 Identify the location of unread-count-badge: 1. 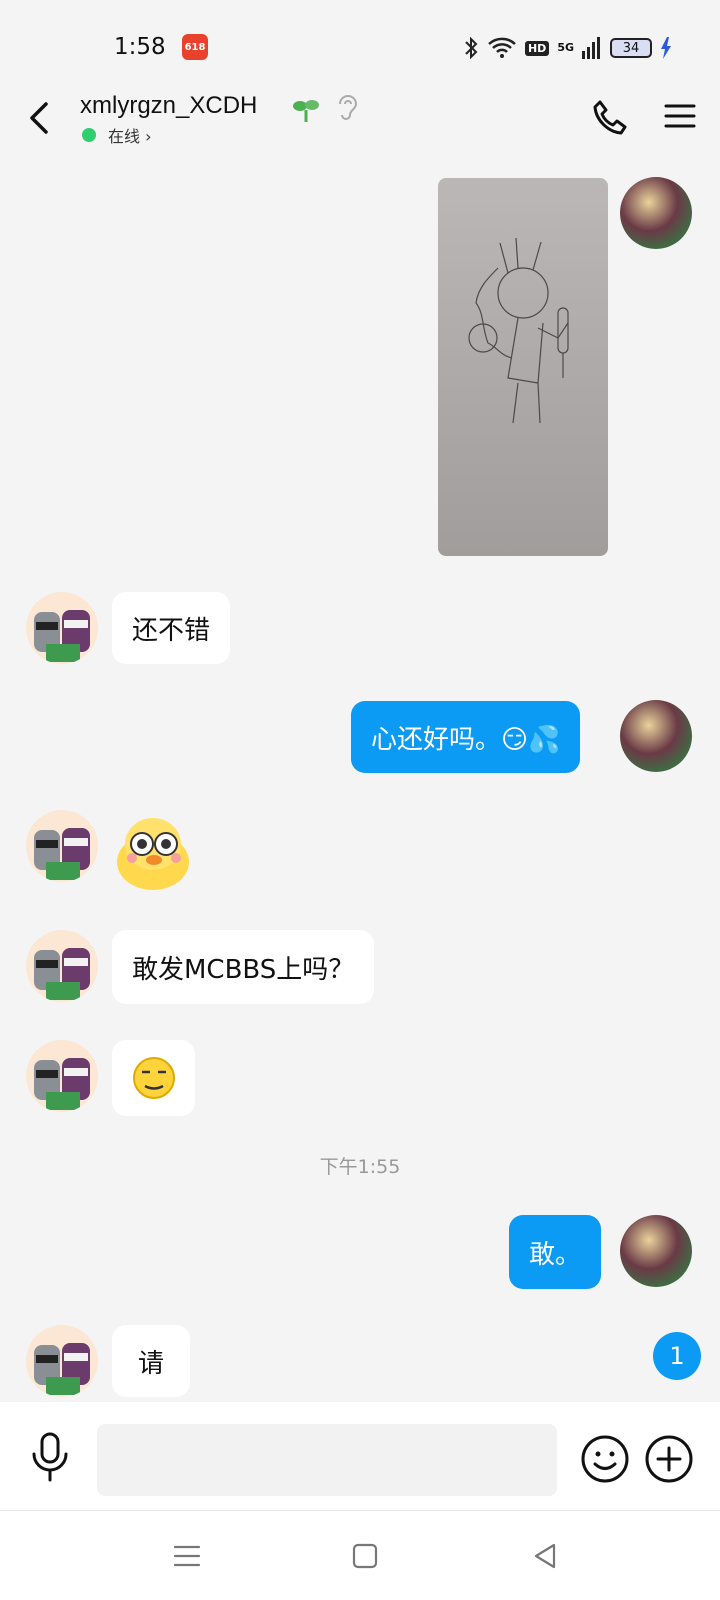
(677, 1356).